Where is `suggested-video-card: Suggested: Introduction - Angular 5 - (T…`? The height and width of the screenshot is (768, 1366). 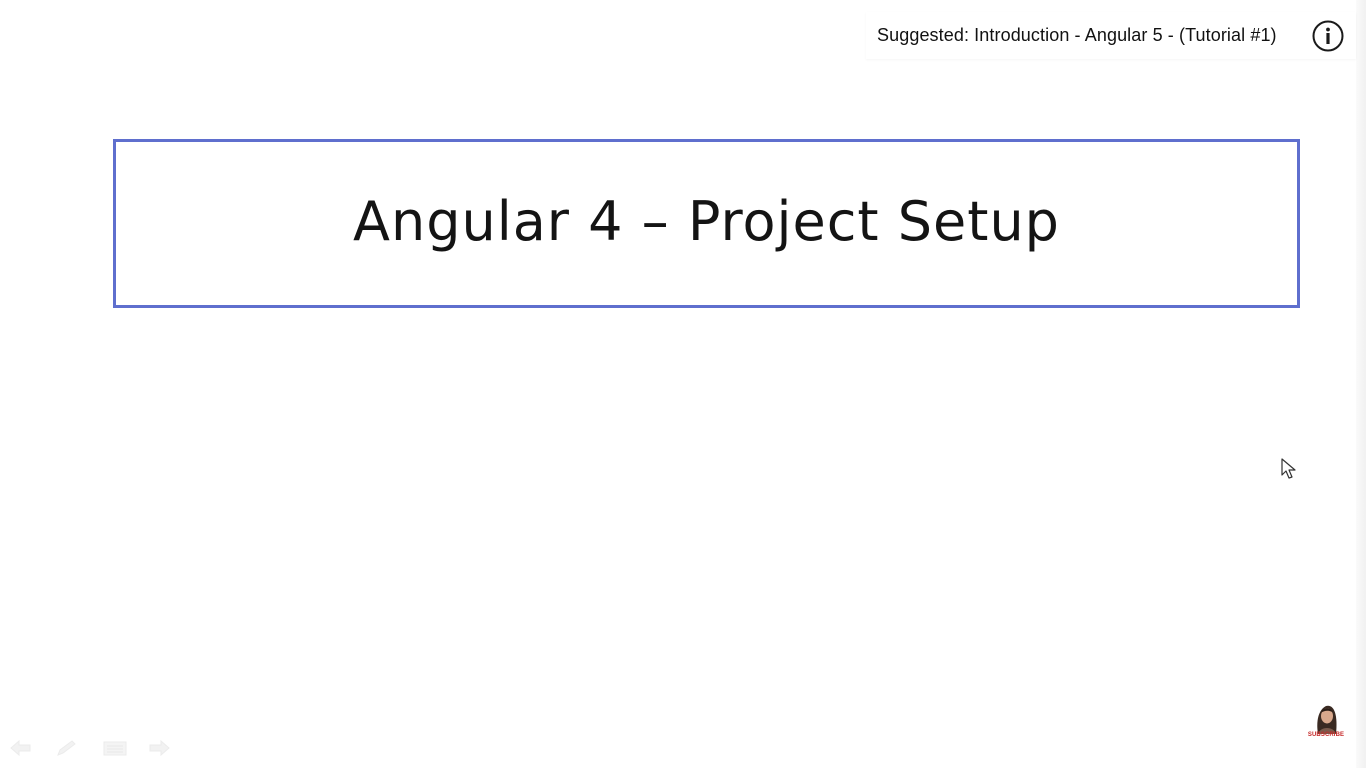 suggested-video-card: Suggested: Introduction - Angular 5 - (T… is located at coordinates (1111, 35).